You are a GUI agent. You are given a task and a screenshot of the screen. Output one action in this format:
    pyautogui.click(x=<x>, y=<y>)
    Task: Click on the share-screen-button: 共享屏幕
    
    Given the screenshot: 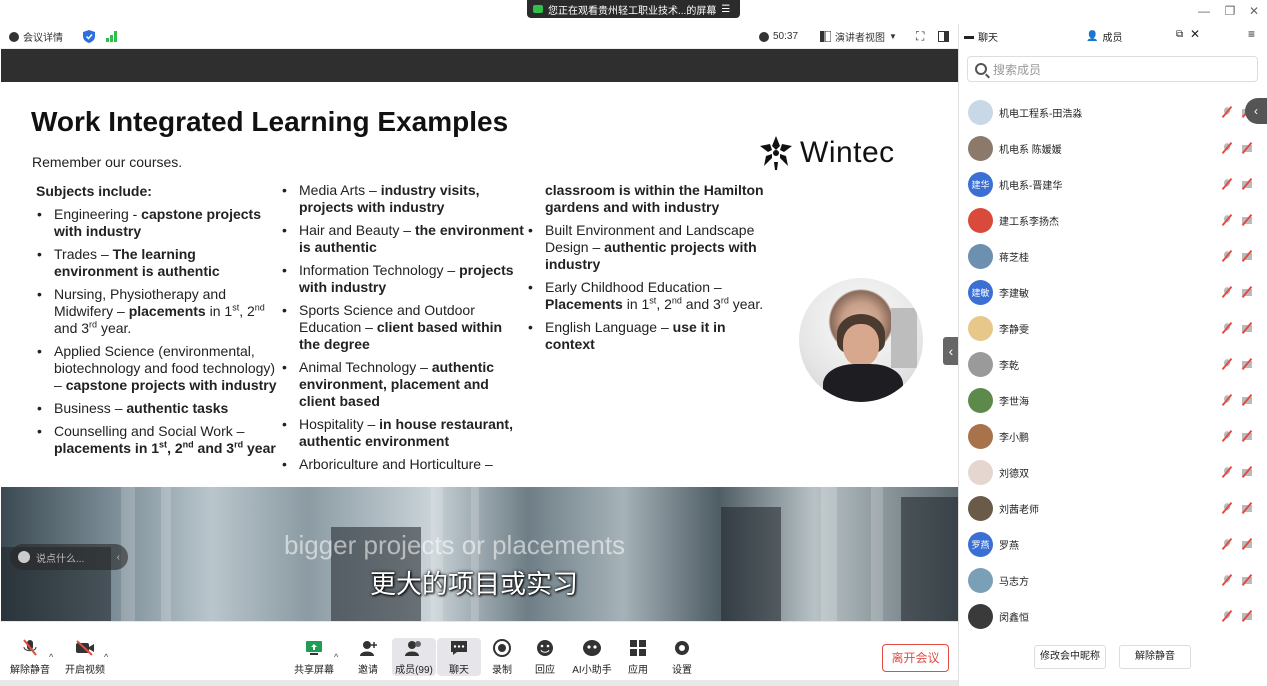 What is the action you would take?
    pyautogui.click(x=314, y=657)
    